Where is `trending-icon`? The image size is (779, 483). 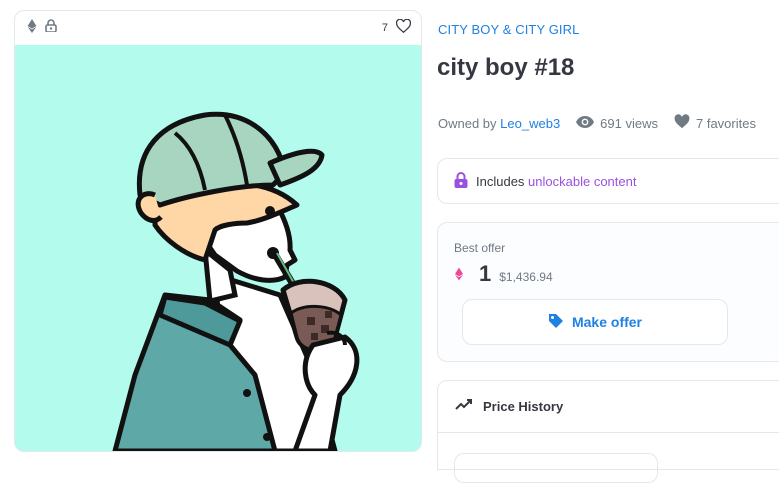
trending-icon is located at coordinates (464, 406).